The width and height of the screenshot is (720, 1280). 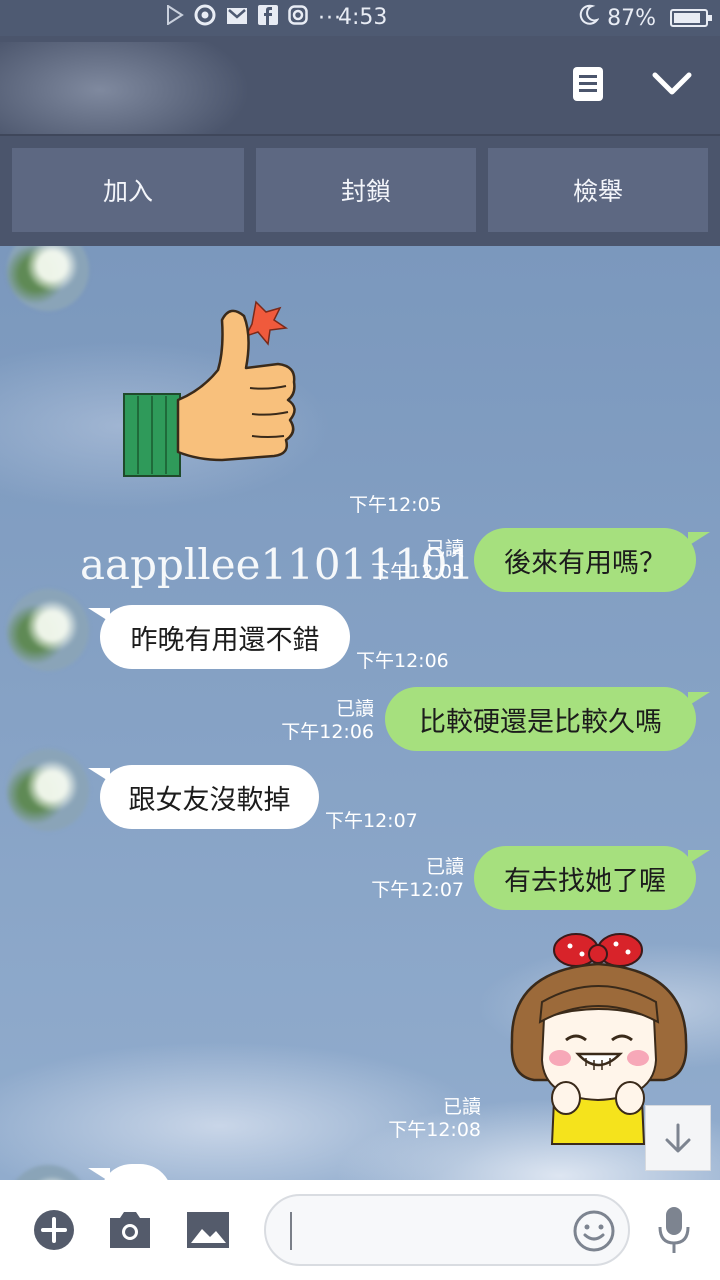 I want to click on status-bar: ··· 4:53 87%, so click(x=360, y=18).